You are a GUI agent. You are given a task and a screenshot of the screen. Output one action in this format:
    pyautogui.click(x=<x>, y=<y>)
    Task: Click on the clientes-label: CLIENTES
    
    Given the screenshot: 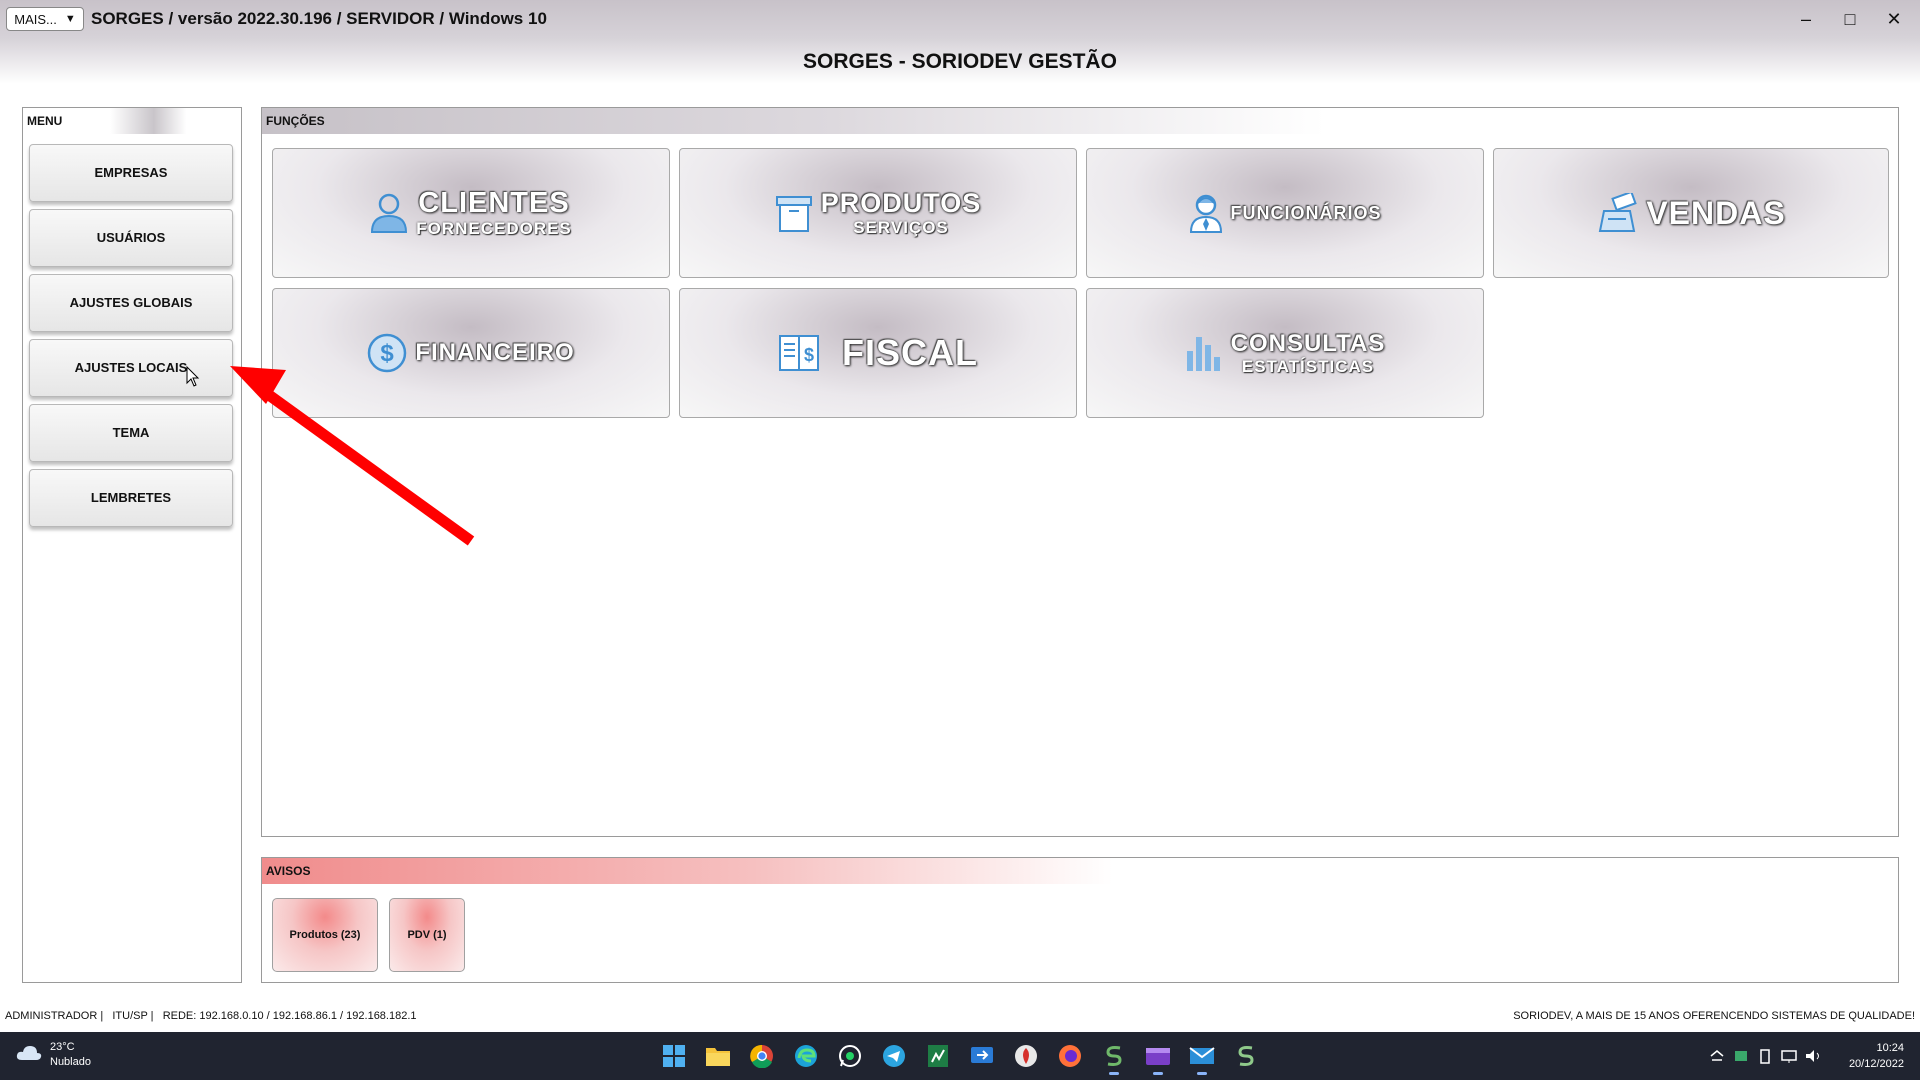 What is the action you would take?
    pyautogui.click(x=494, y=203)
    